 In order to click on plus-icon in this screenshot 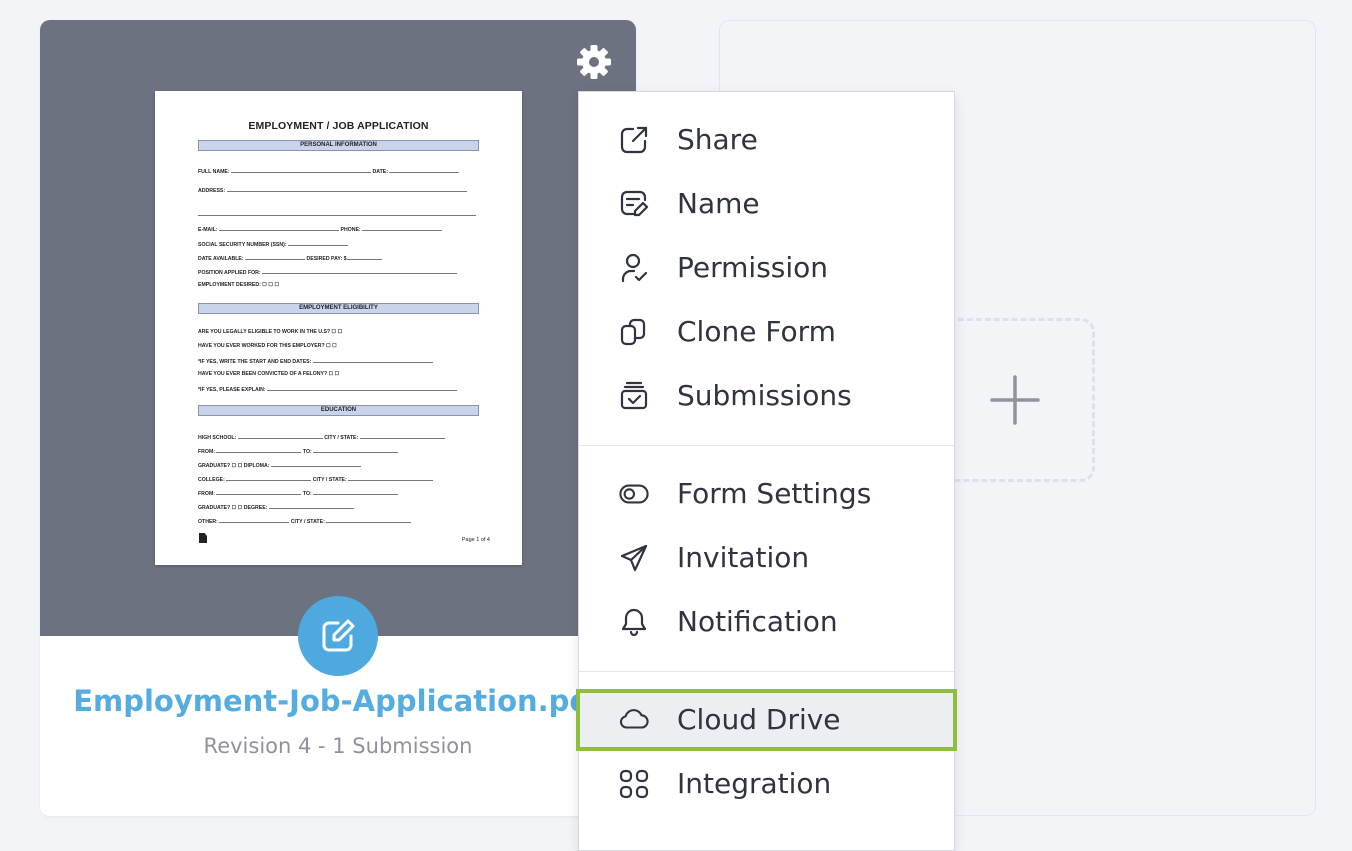, I will do `click(1015, 400)`.